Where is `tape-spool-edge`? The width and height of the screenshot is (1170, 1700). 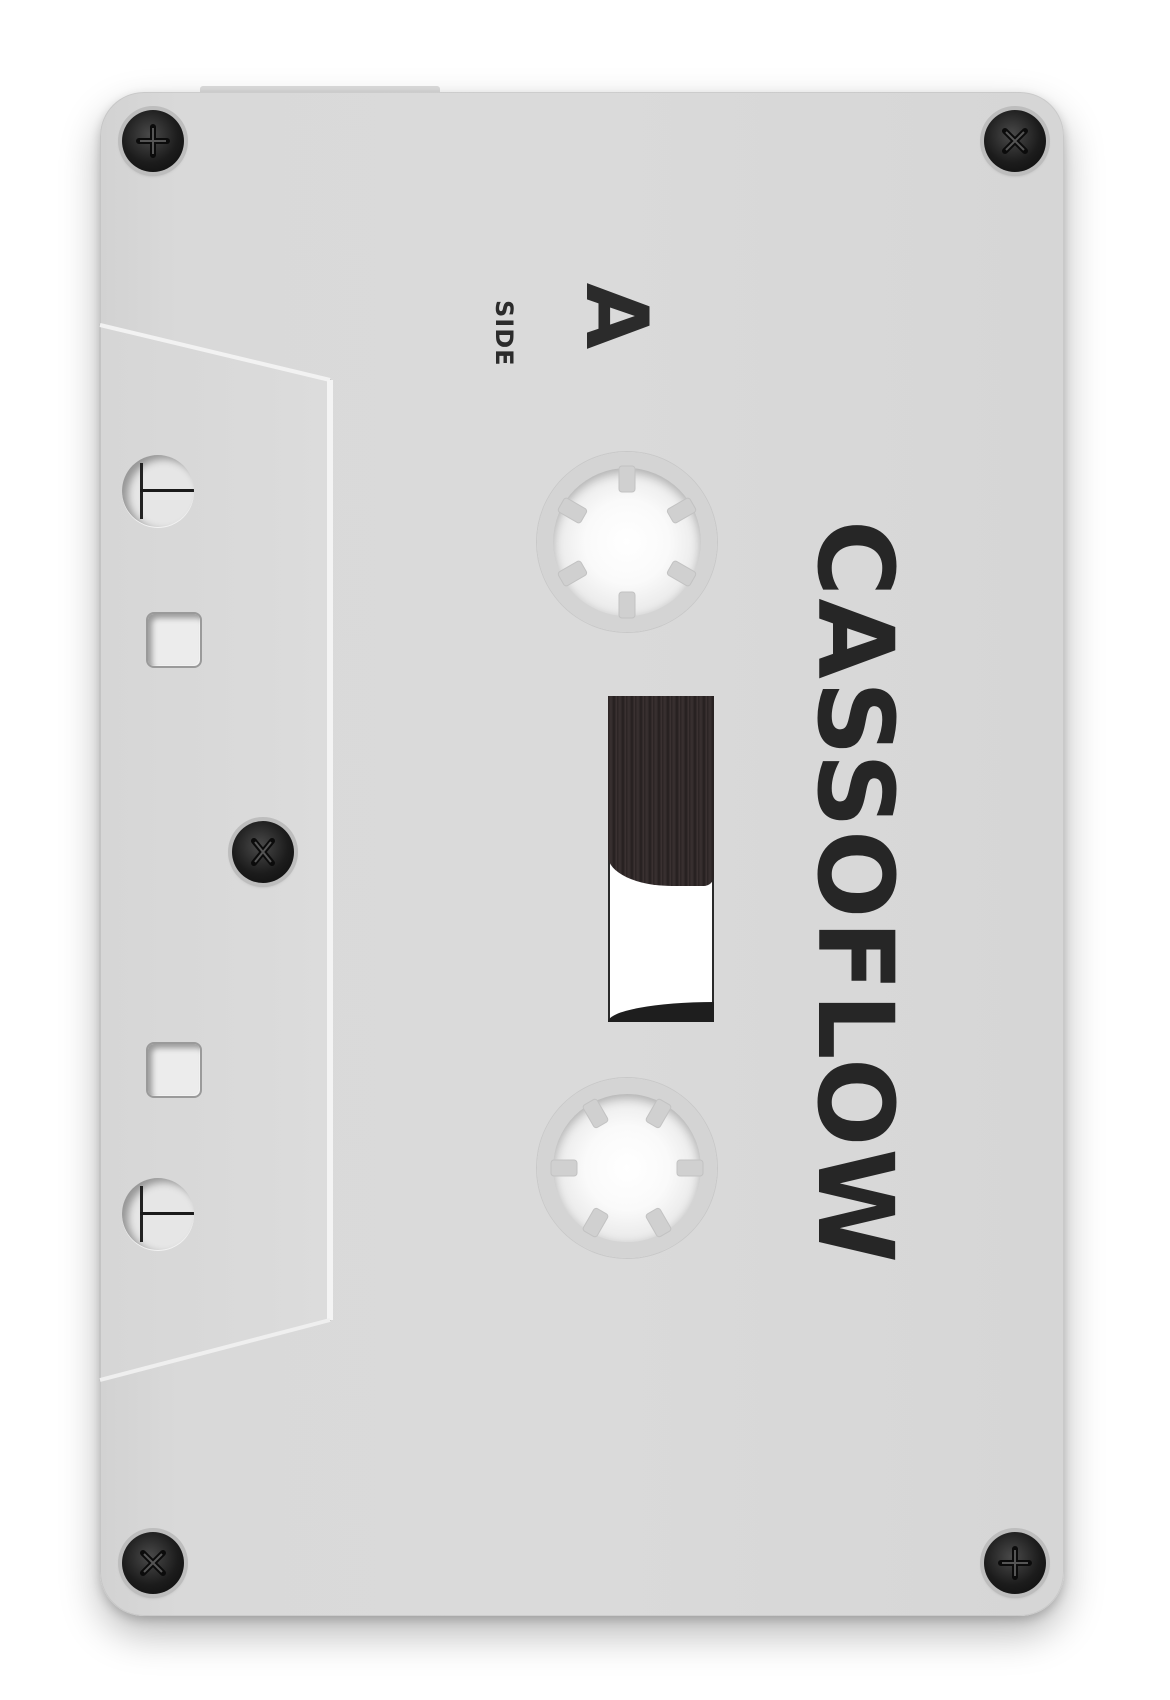 tape-spool-edge is located at coordinates (661, 1012).